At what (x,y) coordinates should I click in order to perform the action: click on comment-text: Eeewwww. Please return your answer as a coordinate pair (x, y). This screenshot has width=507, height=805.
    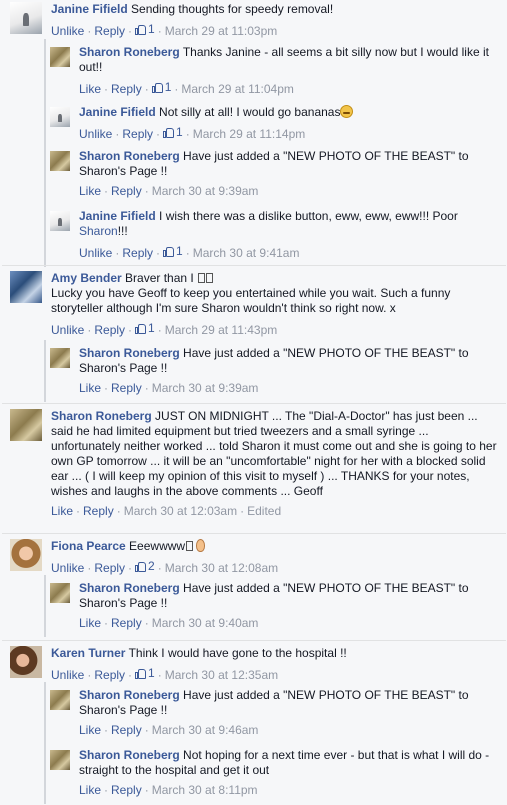
    Looking at the image, I should click on (157, 546).